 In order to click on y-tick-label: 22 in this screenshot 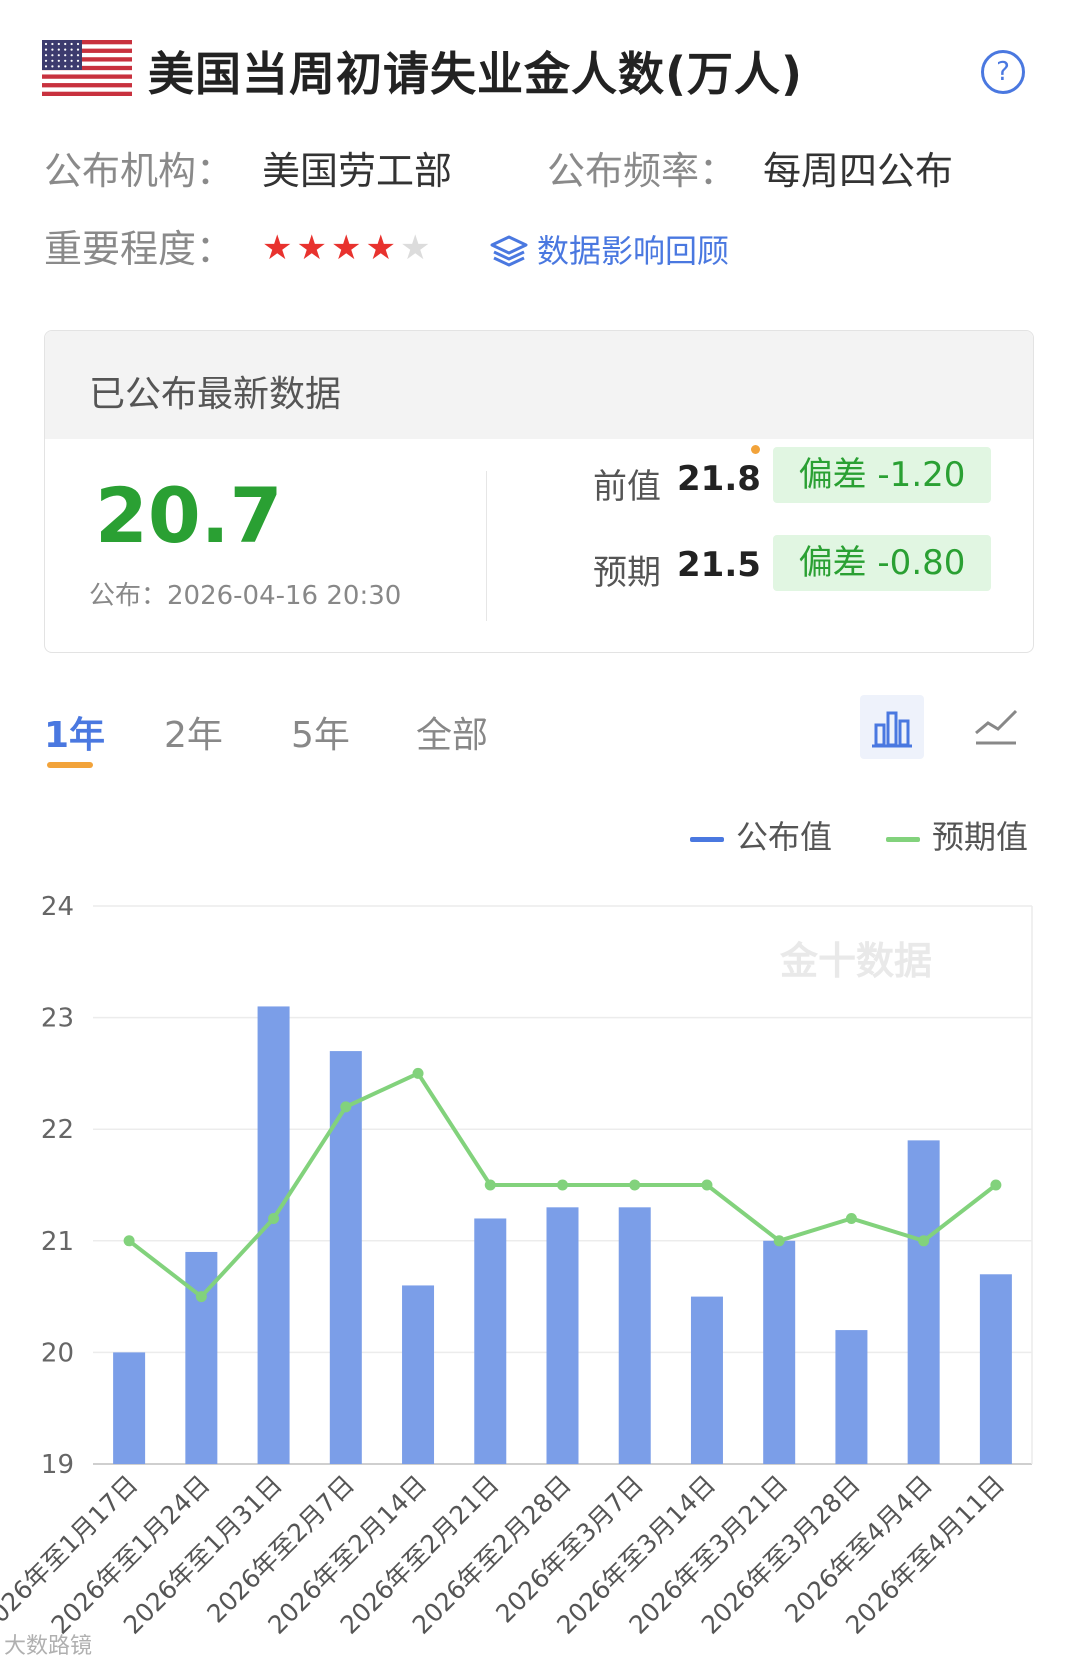, I will do `click(57, 1130)`.